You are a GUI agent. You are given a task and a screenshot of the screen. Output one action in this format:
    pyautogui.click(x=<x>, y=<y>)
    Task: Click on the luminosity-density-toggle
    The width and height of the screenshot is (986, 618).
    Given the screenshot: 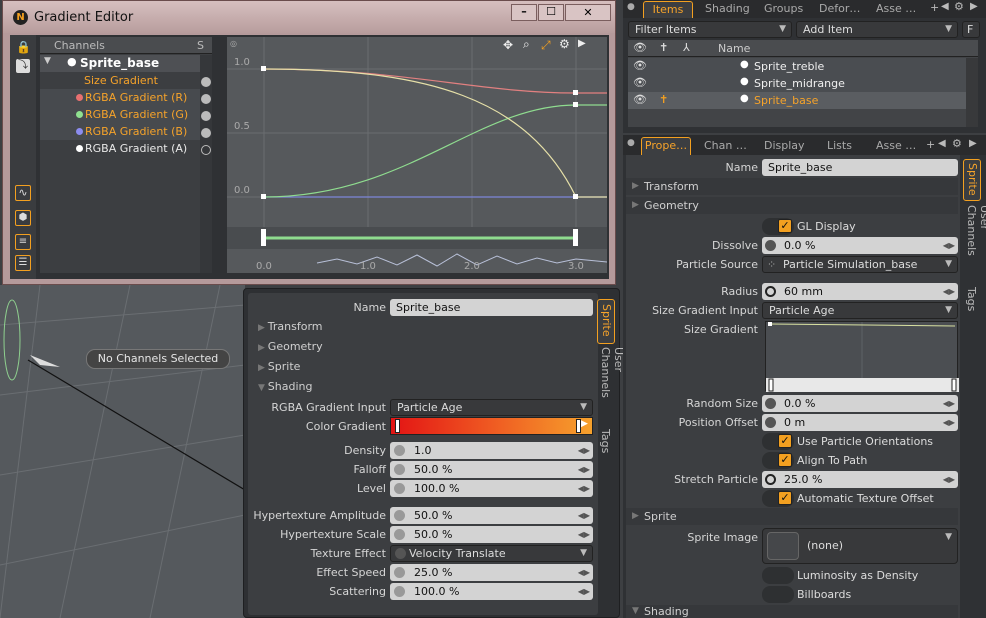 What is the action you would take?
    pyautogui.click(x=778, y=575)
    